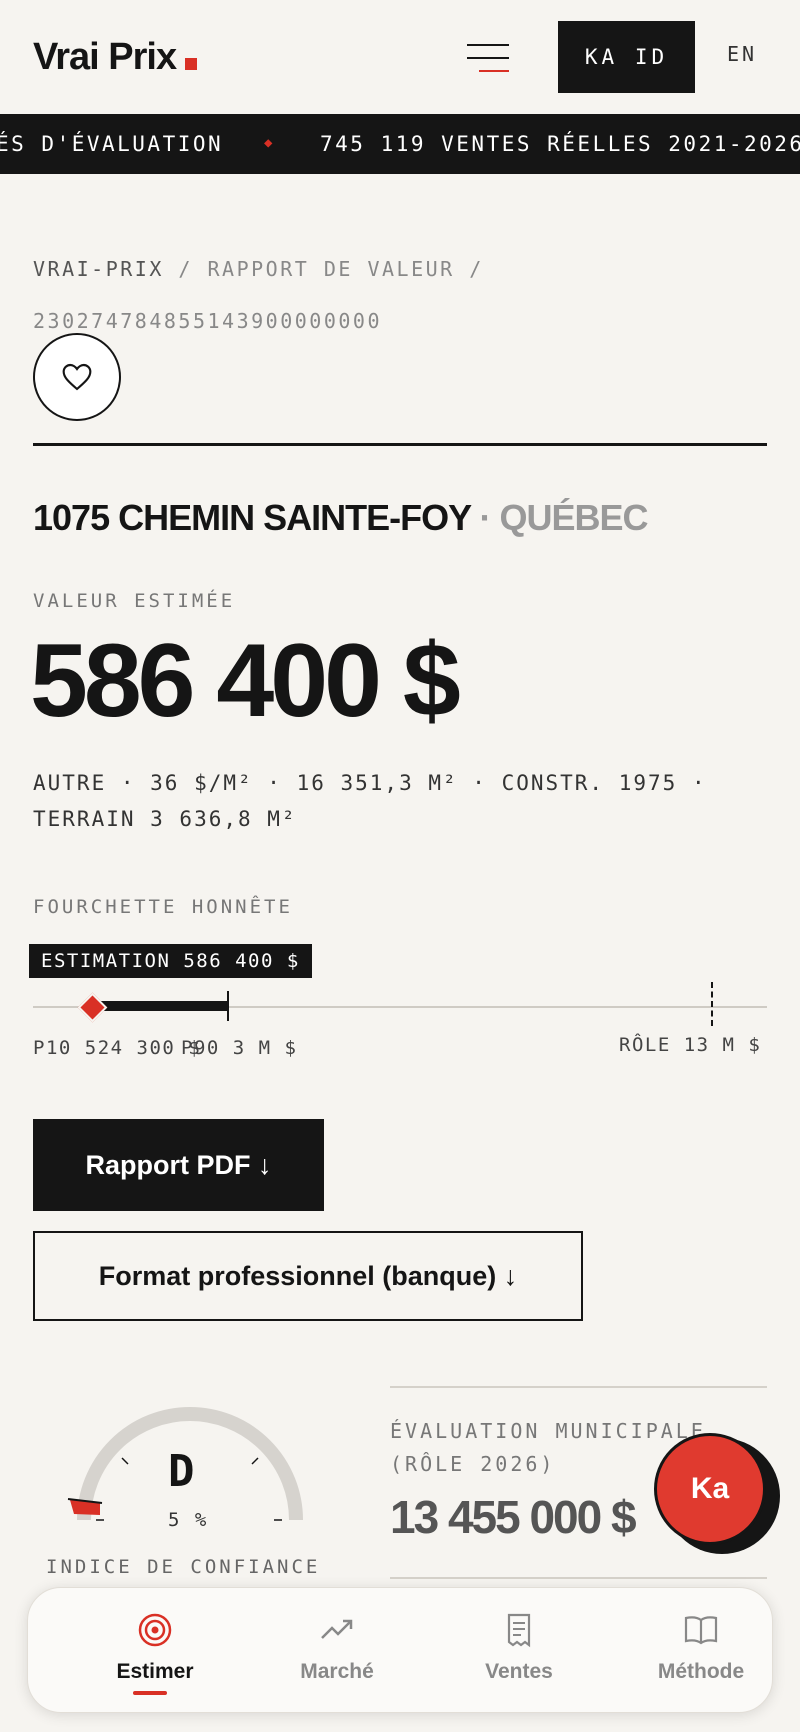 The image size is (800, 1732). I want to click on nav-label: Ventes, so click(519, 1671).